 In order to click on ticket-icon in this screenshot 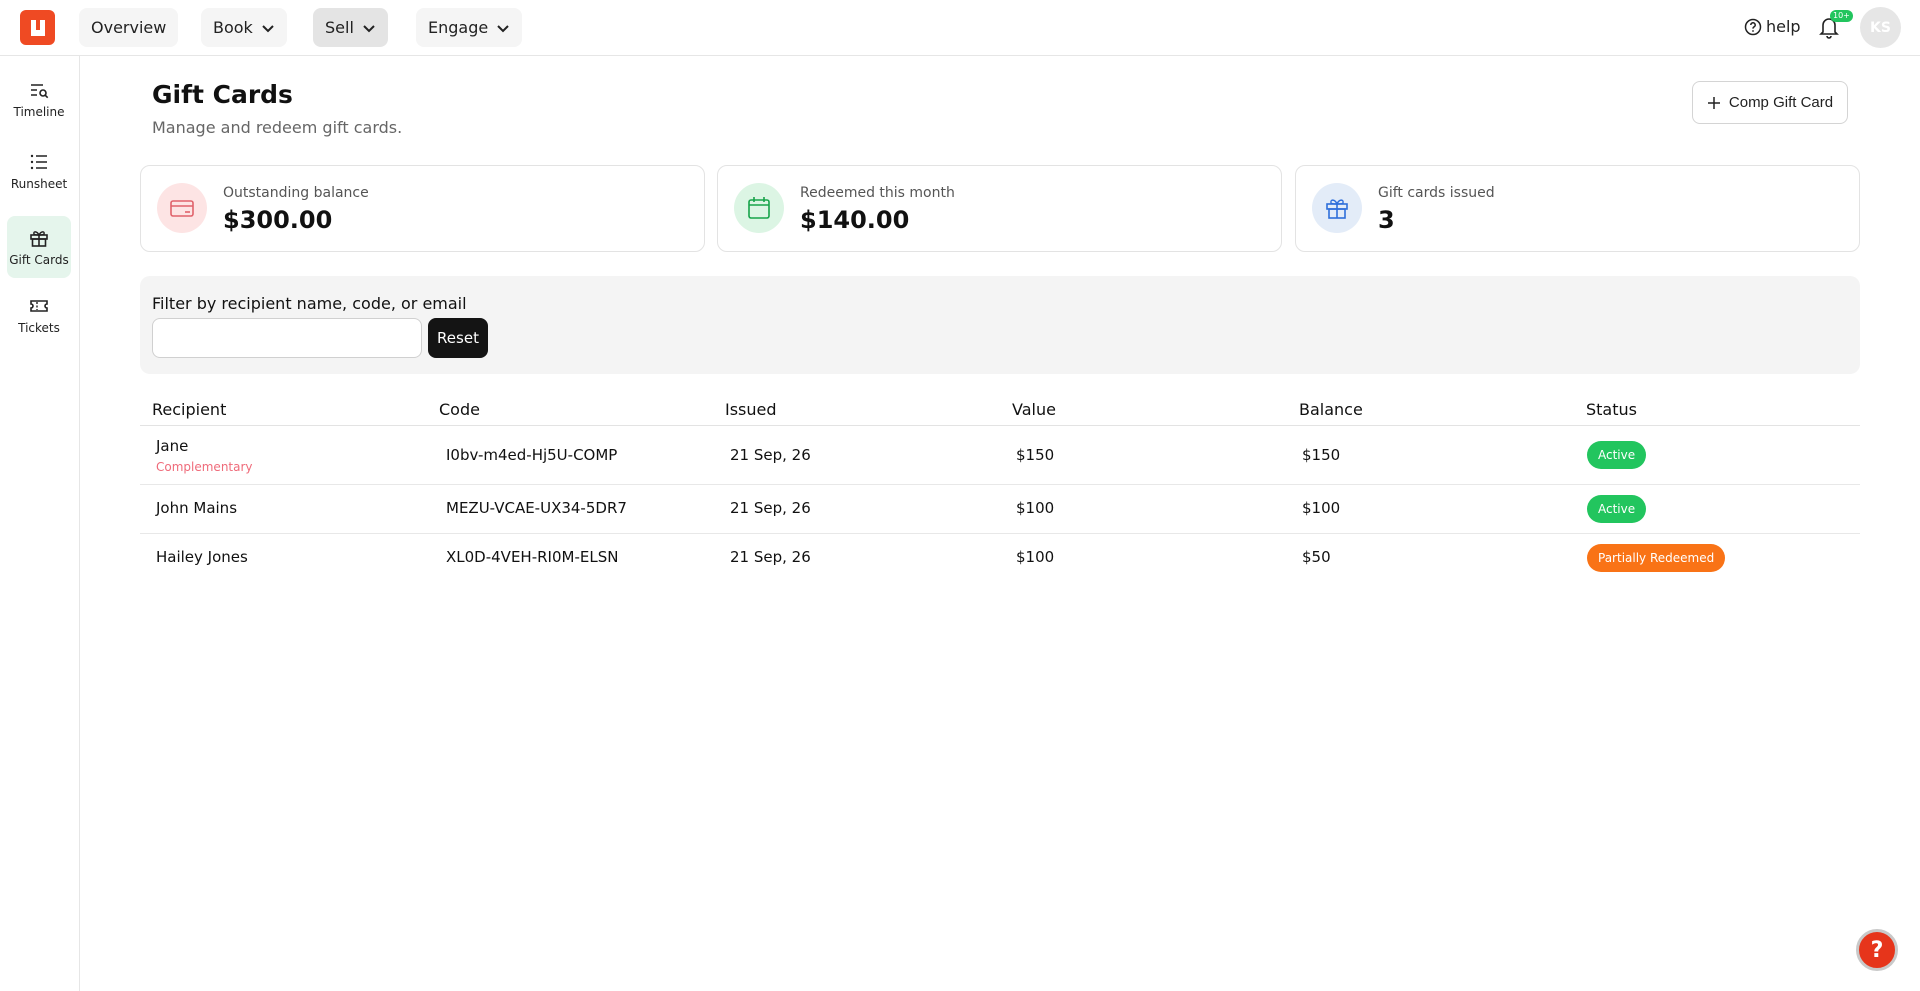, I will do `click(39, 306)`.